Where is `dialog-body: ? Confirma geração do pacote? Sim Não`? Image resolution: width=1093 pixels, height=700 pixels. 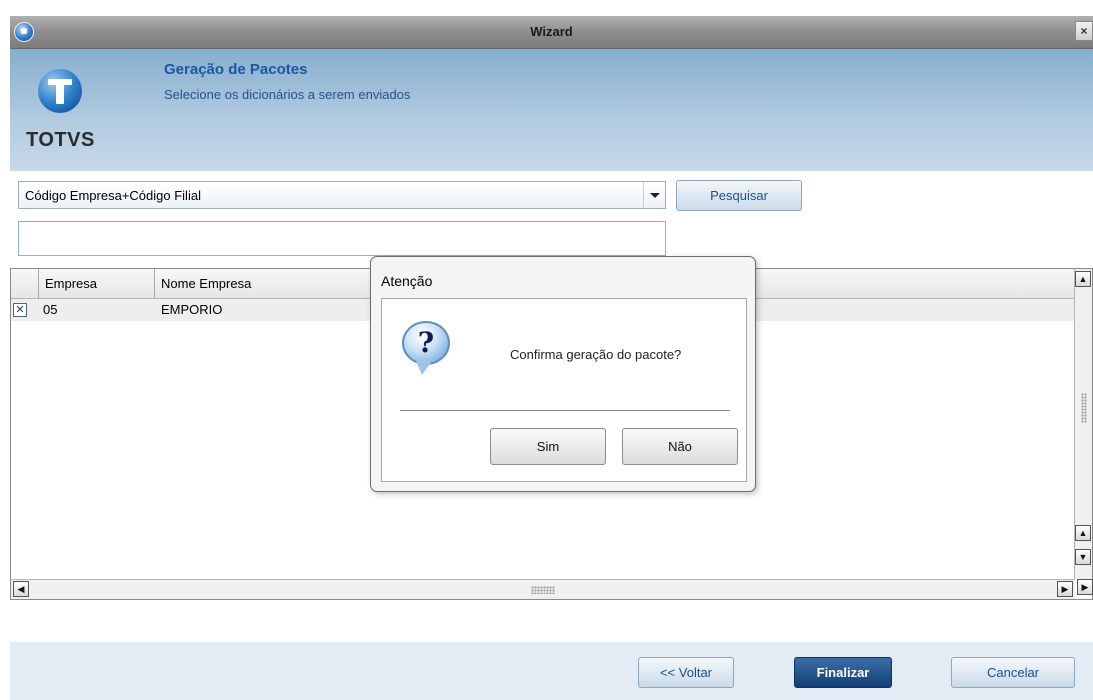 dialog-body: ? Confirma geração do pacote? Sim Não is located at coordinates (564, 390).